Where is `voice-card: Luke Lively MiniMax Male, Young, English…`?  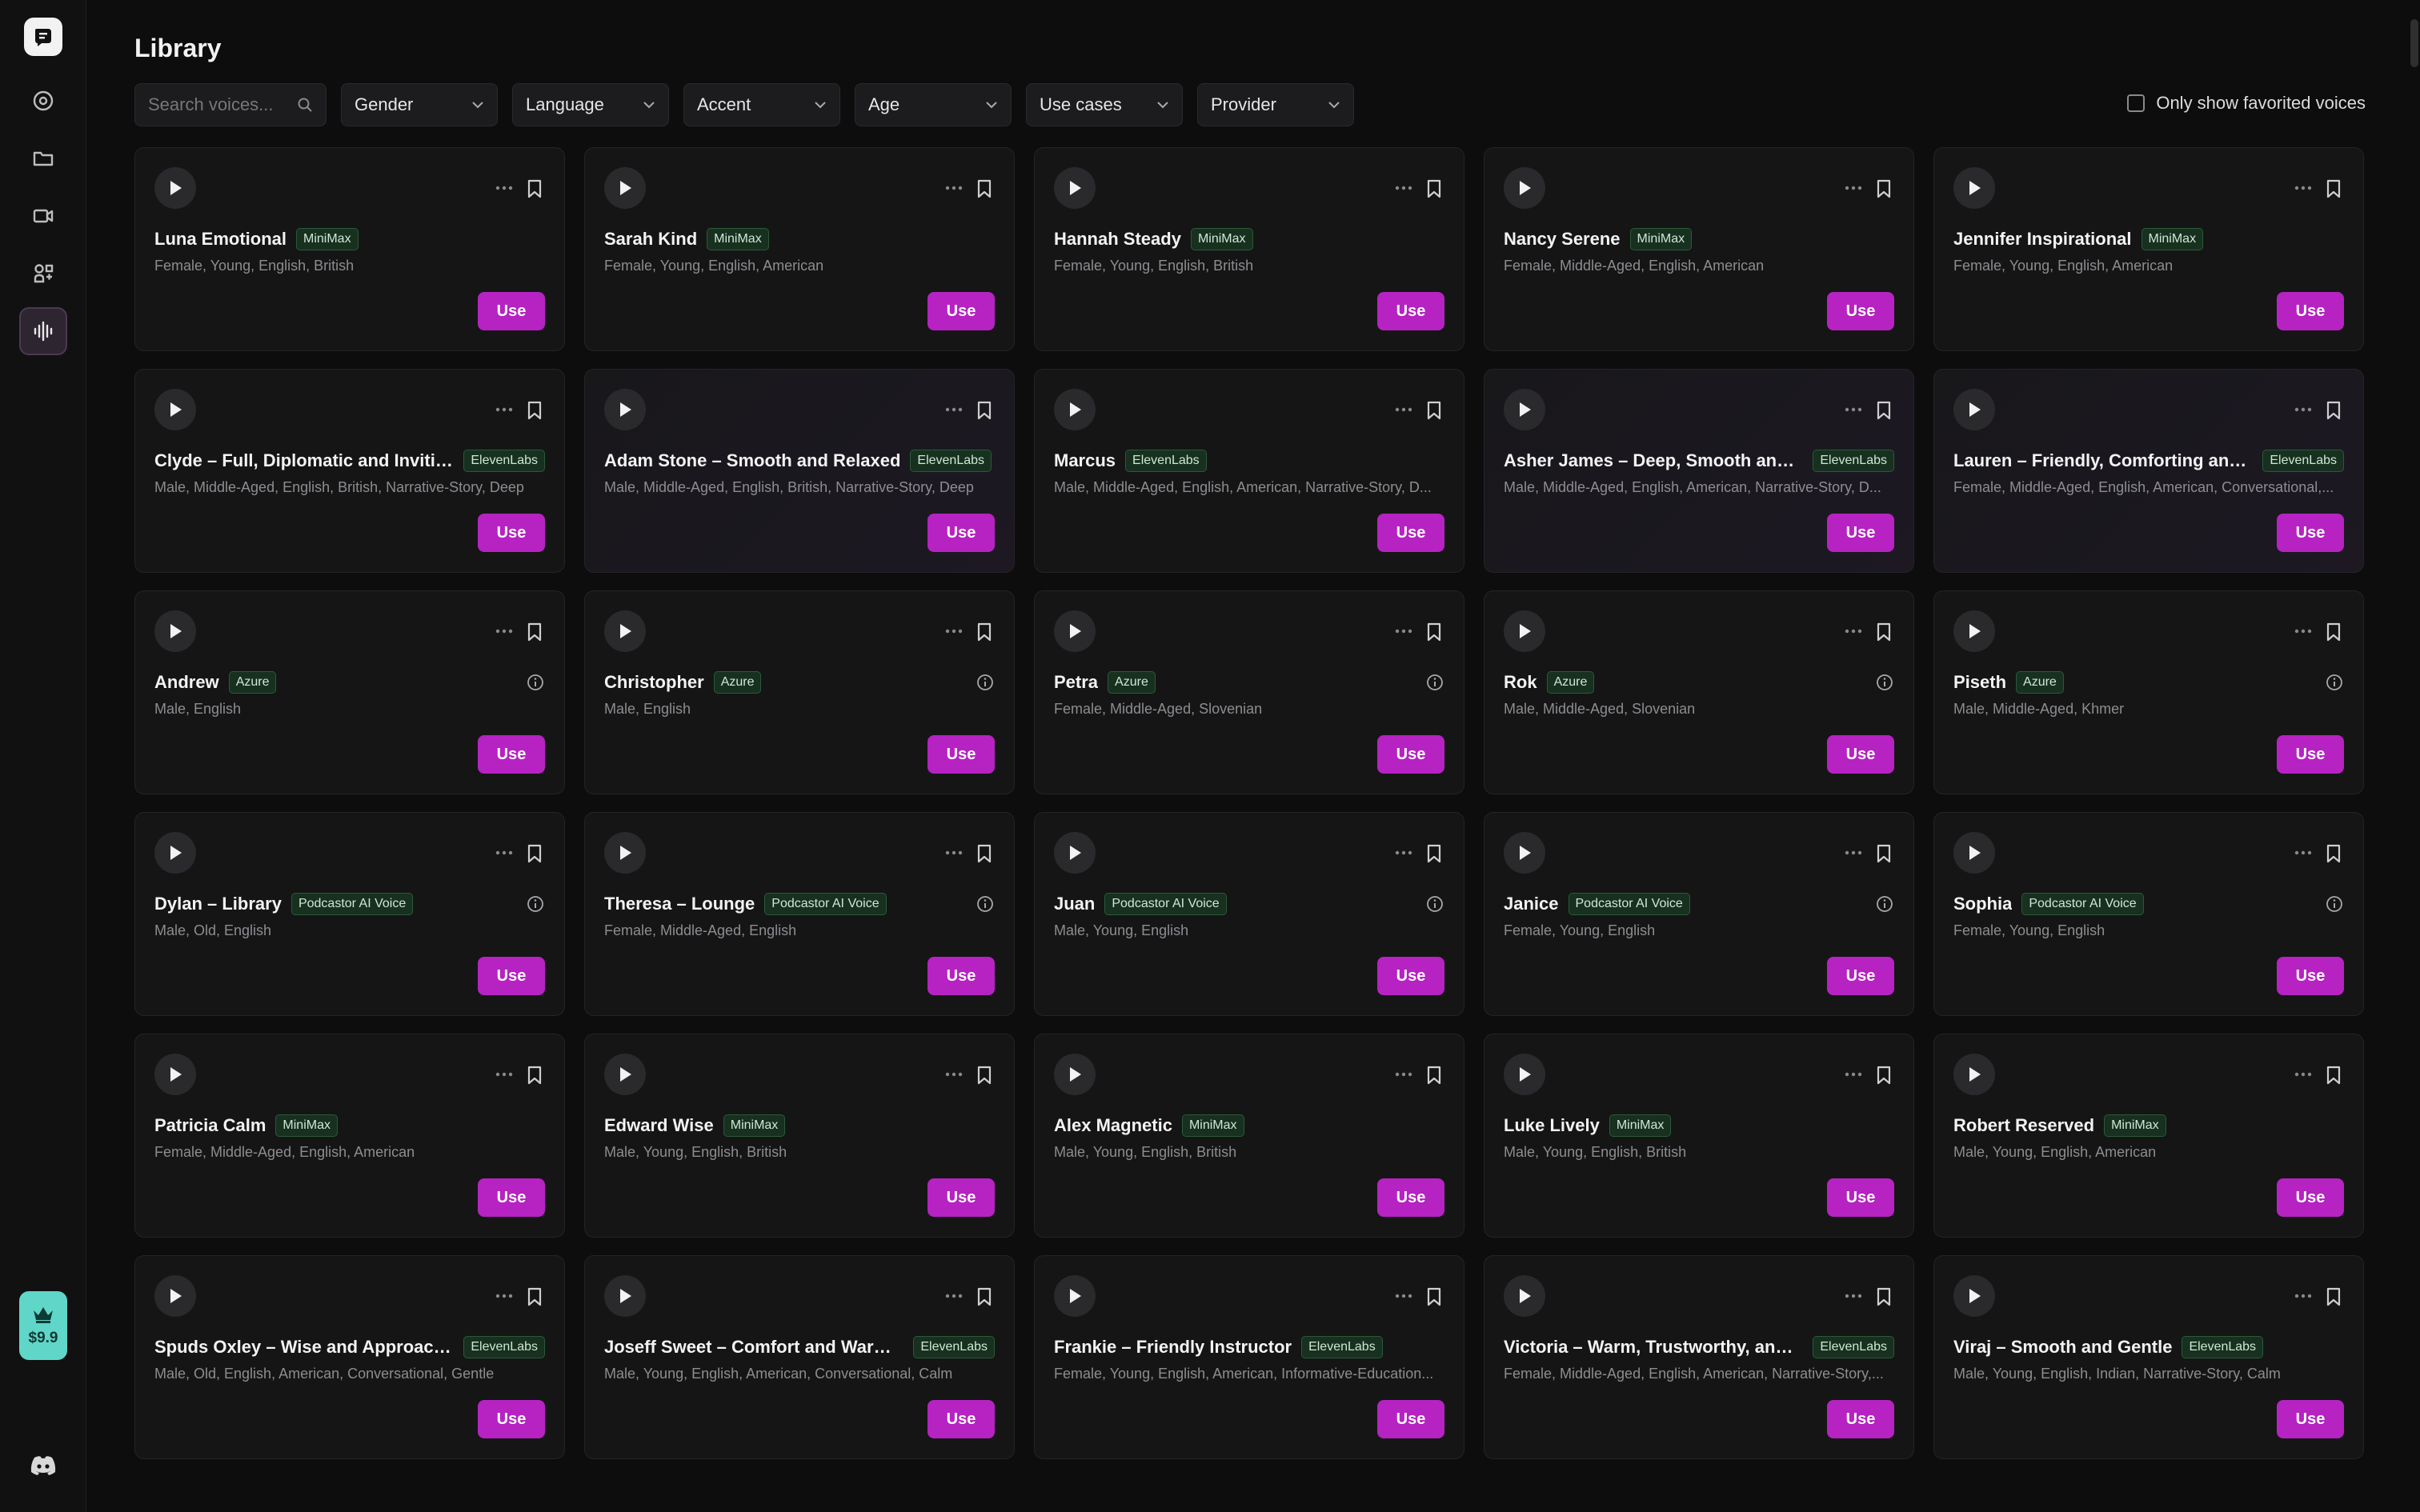
voice-card: Luke Lively MiniMax Male, Young, English… is located at coordinates (1699, 1136).